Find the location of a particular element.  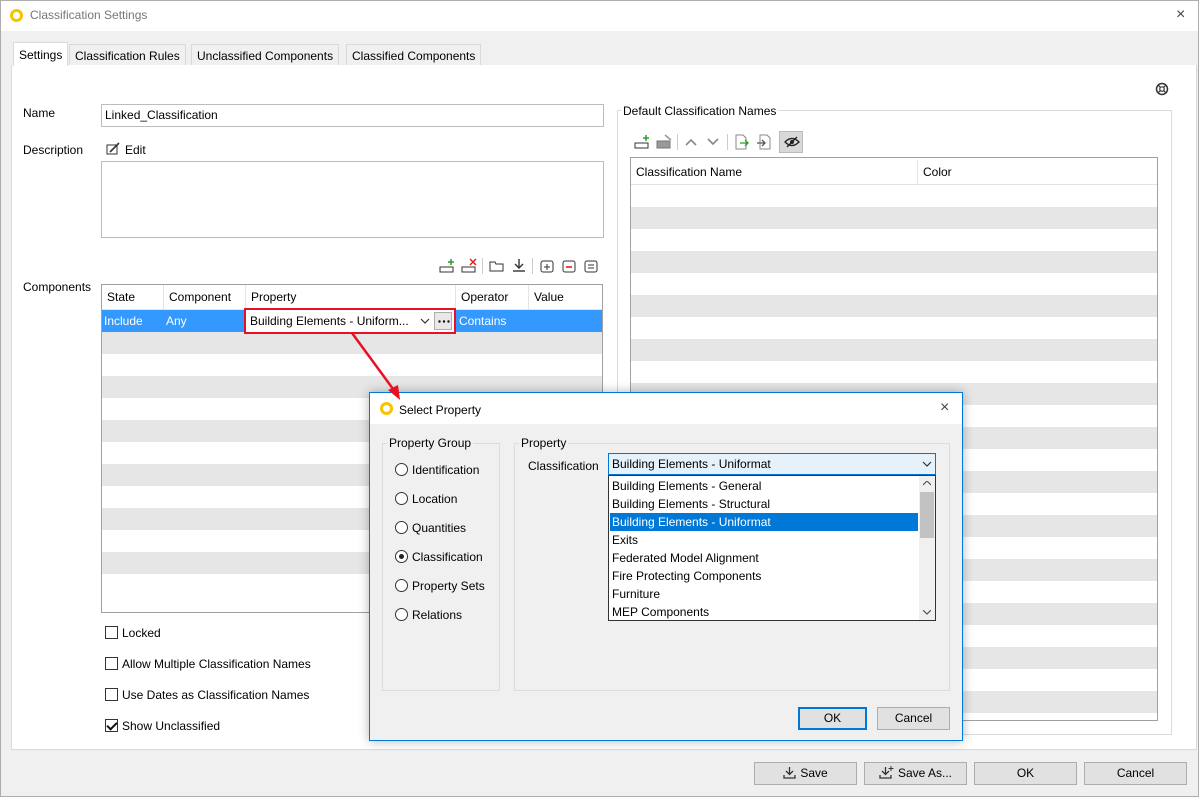

use-dates-checkbox is located at coordinates (111, 694).